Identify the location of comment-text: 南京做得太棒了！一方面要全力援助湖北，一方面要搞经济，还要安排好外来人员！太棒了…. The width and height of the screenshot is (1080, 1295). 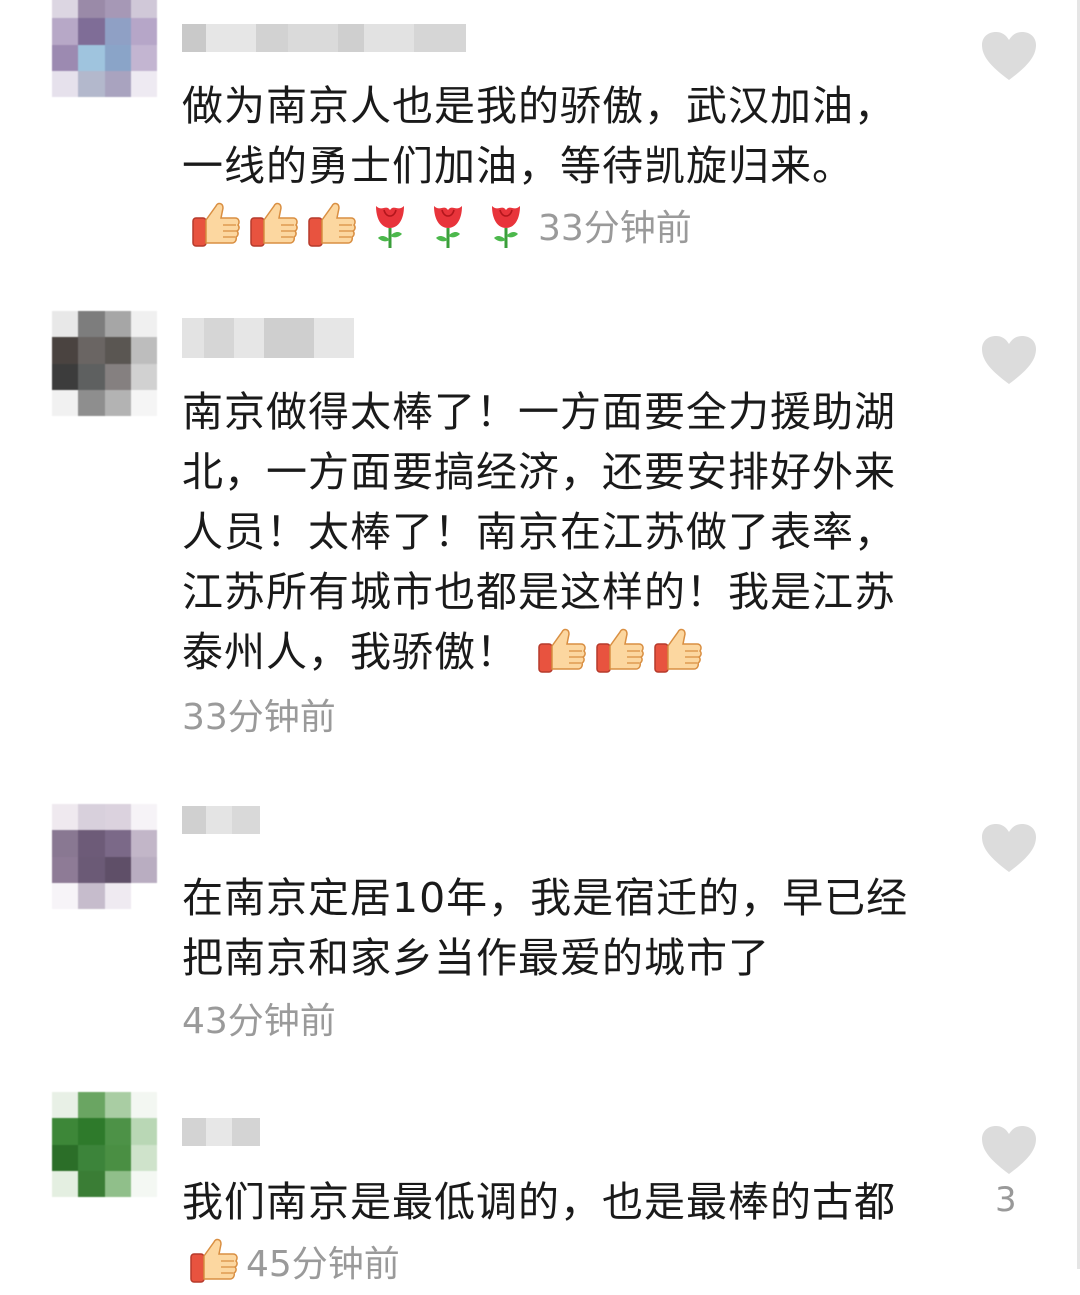
(539, 532).